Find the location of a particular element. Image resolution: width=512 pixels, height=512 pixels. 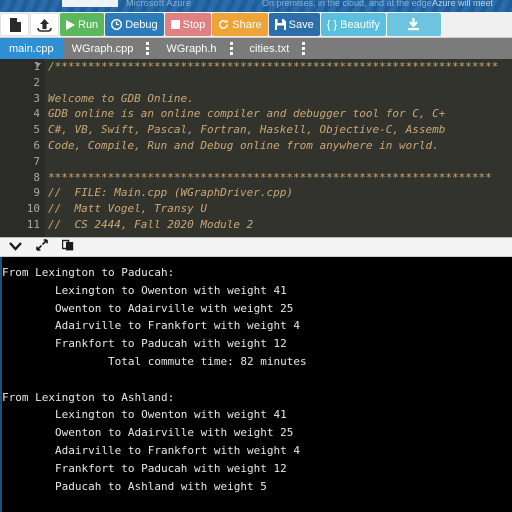

beautify-button-label: { } Beautify is located at coordinates (353, 24).